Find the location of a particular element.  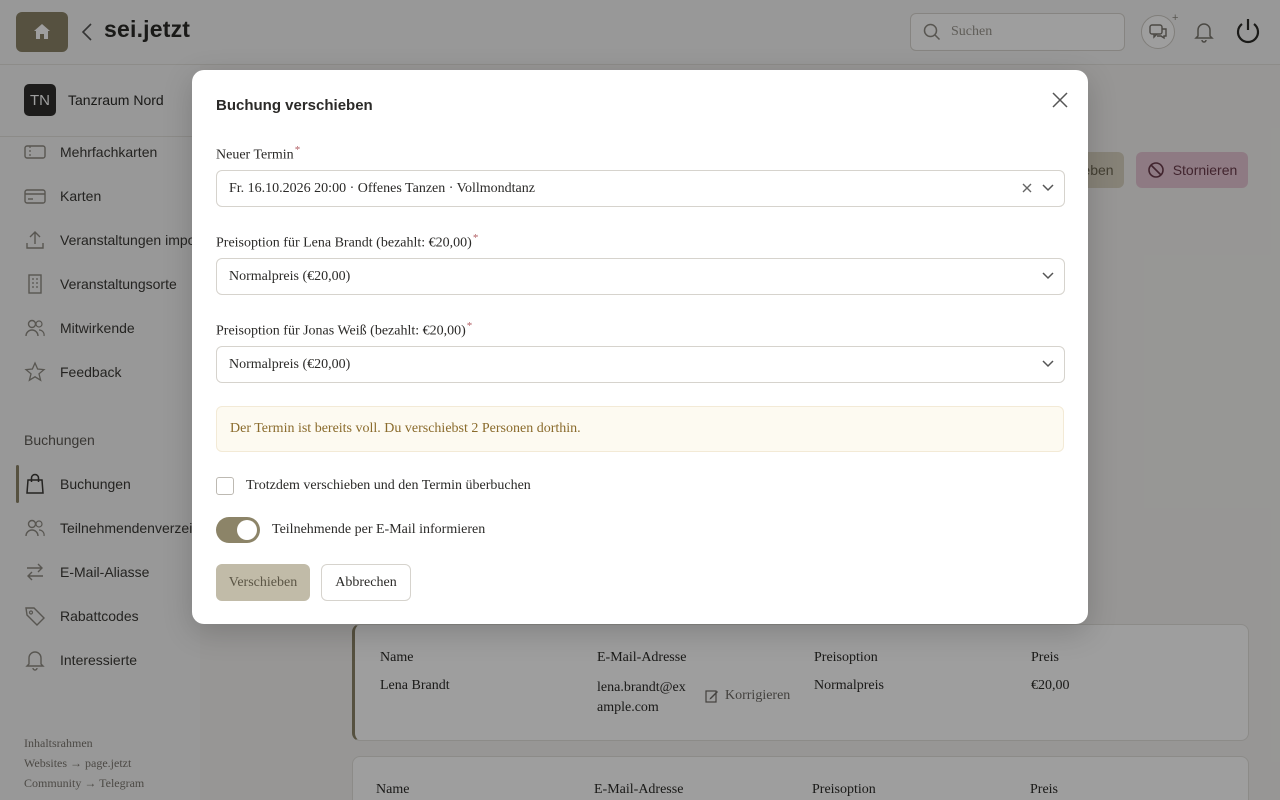

price-option-select-2: Normalpreis (€20,00) is located at coordinates (640, 364).